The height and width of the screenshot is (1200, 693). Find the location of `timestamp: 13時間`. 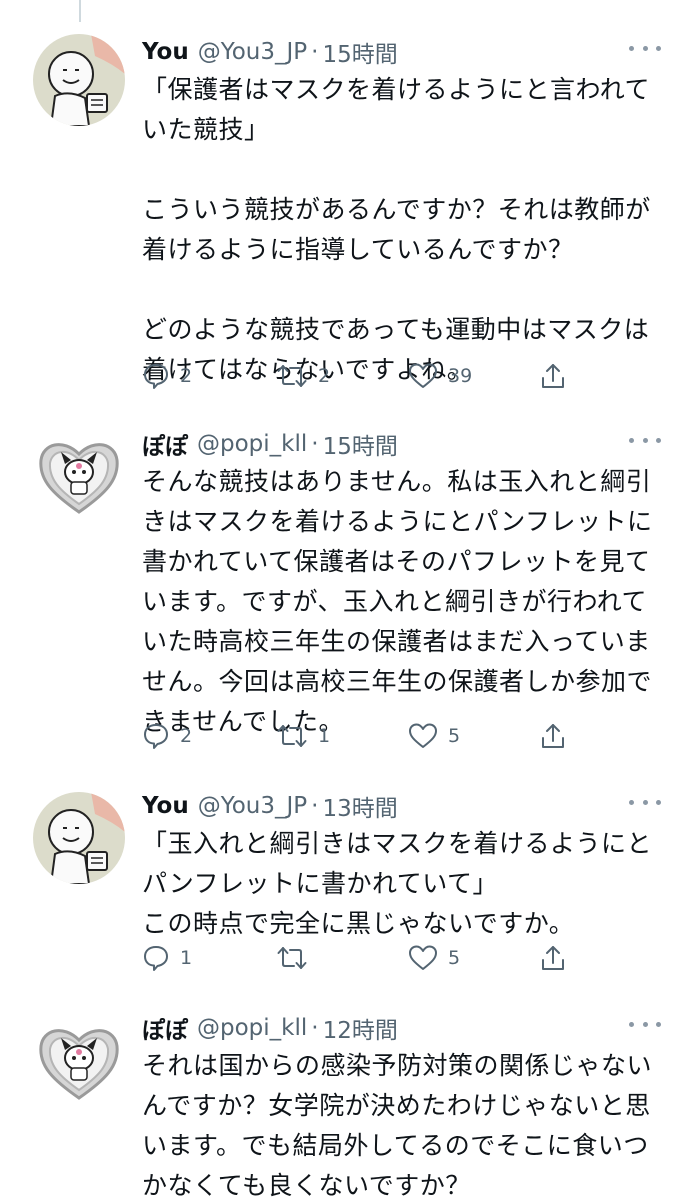

timestamp: 13時間 is located at coordinates (359, 806).